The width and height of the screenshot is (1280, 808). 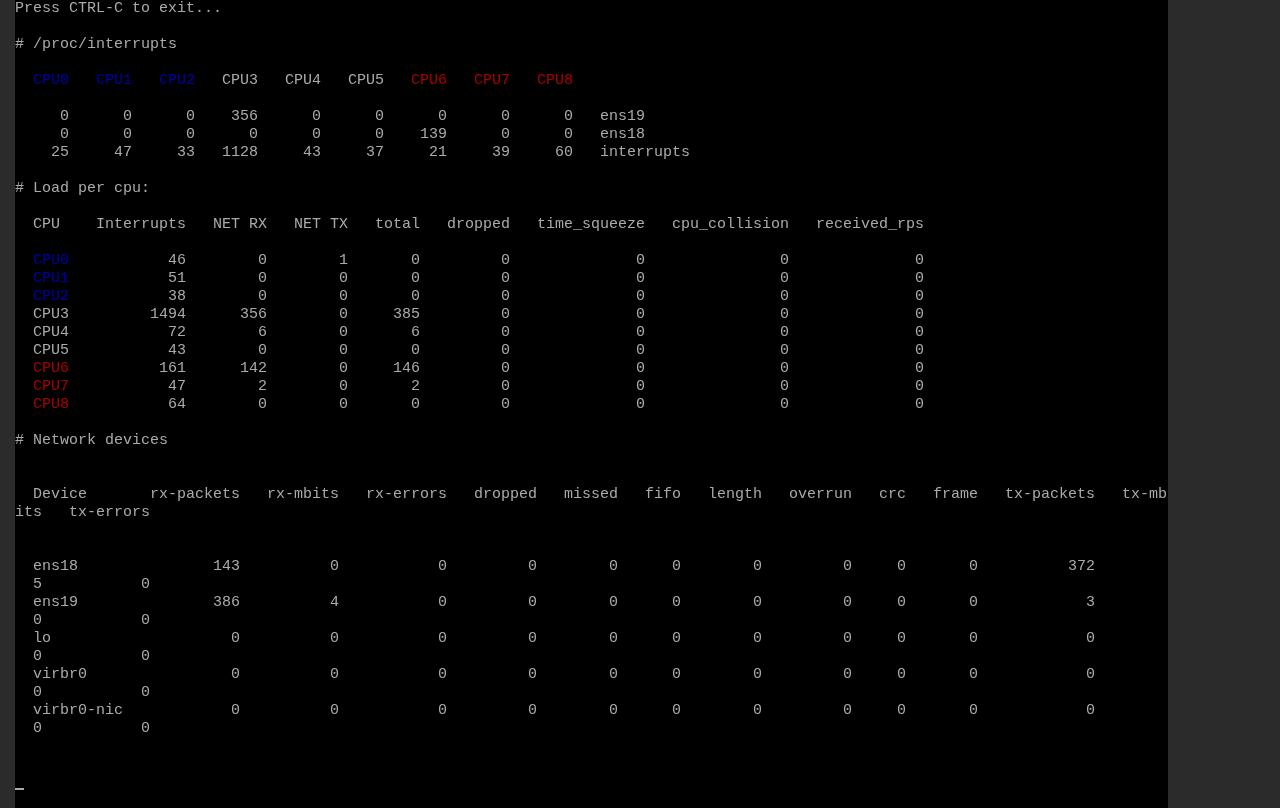 I want to click on table-cell-text: 39, so click(x=500, y=153).